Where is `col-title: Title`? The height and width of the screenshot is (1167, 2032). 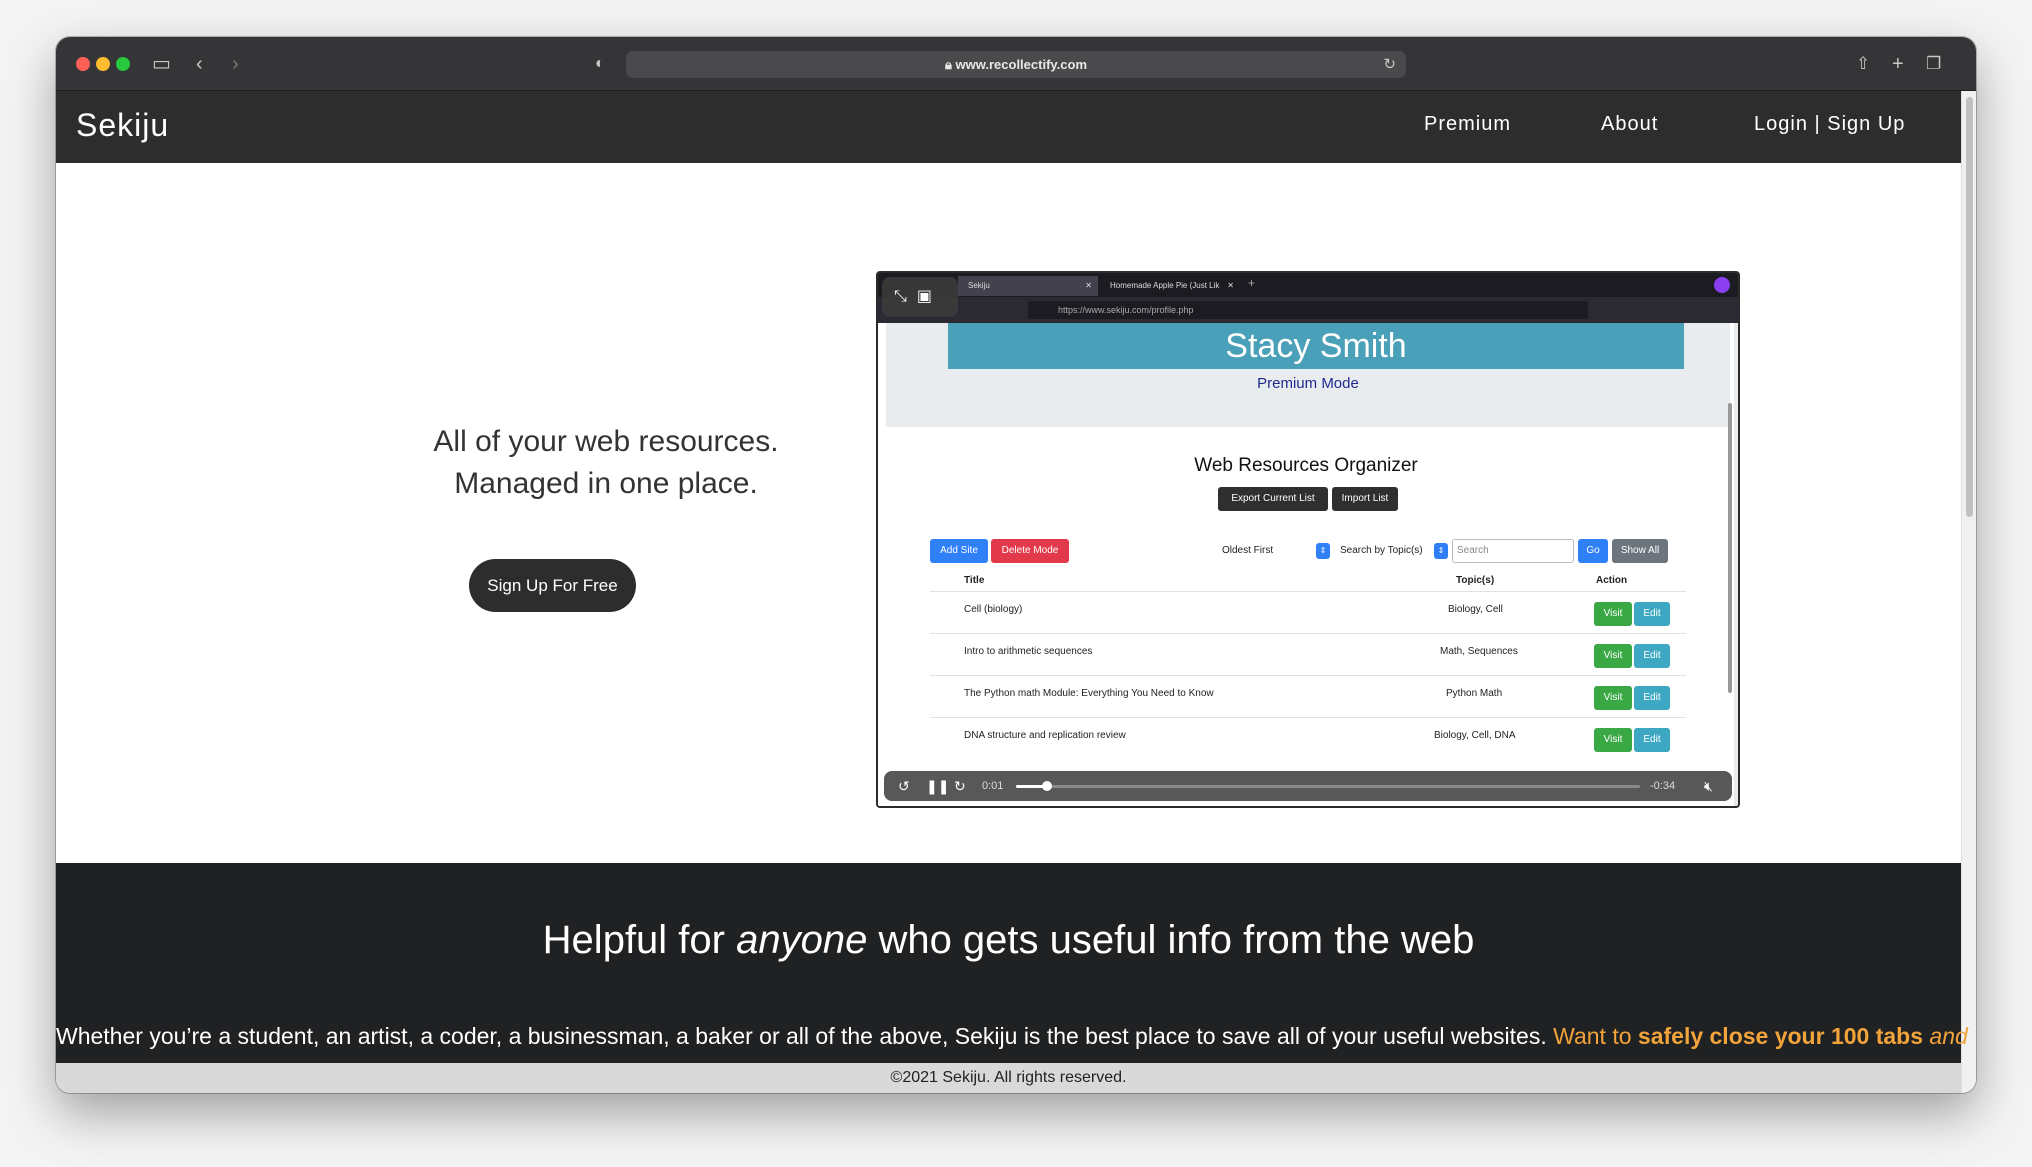
col-title: Title is located at coordinates (974, 580).